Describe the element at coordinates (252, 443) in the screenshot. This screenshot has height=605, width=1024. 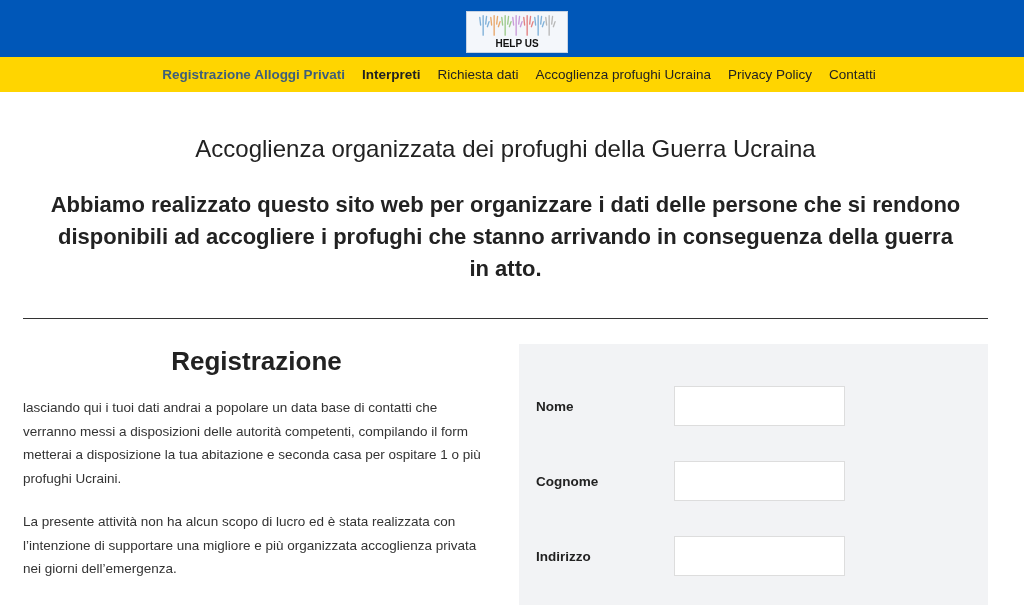
I see `intro-paragraph: lasciando qui i tuoi dati andrai a popolare un data base di contatti che verranno messi a disposizioni delle autorità competenti, compilando il form metterai a disposizione la tua abitazione e seconda casa per ospitare 1 o più profughi Ucraini.` at that location.